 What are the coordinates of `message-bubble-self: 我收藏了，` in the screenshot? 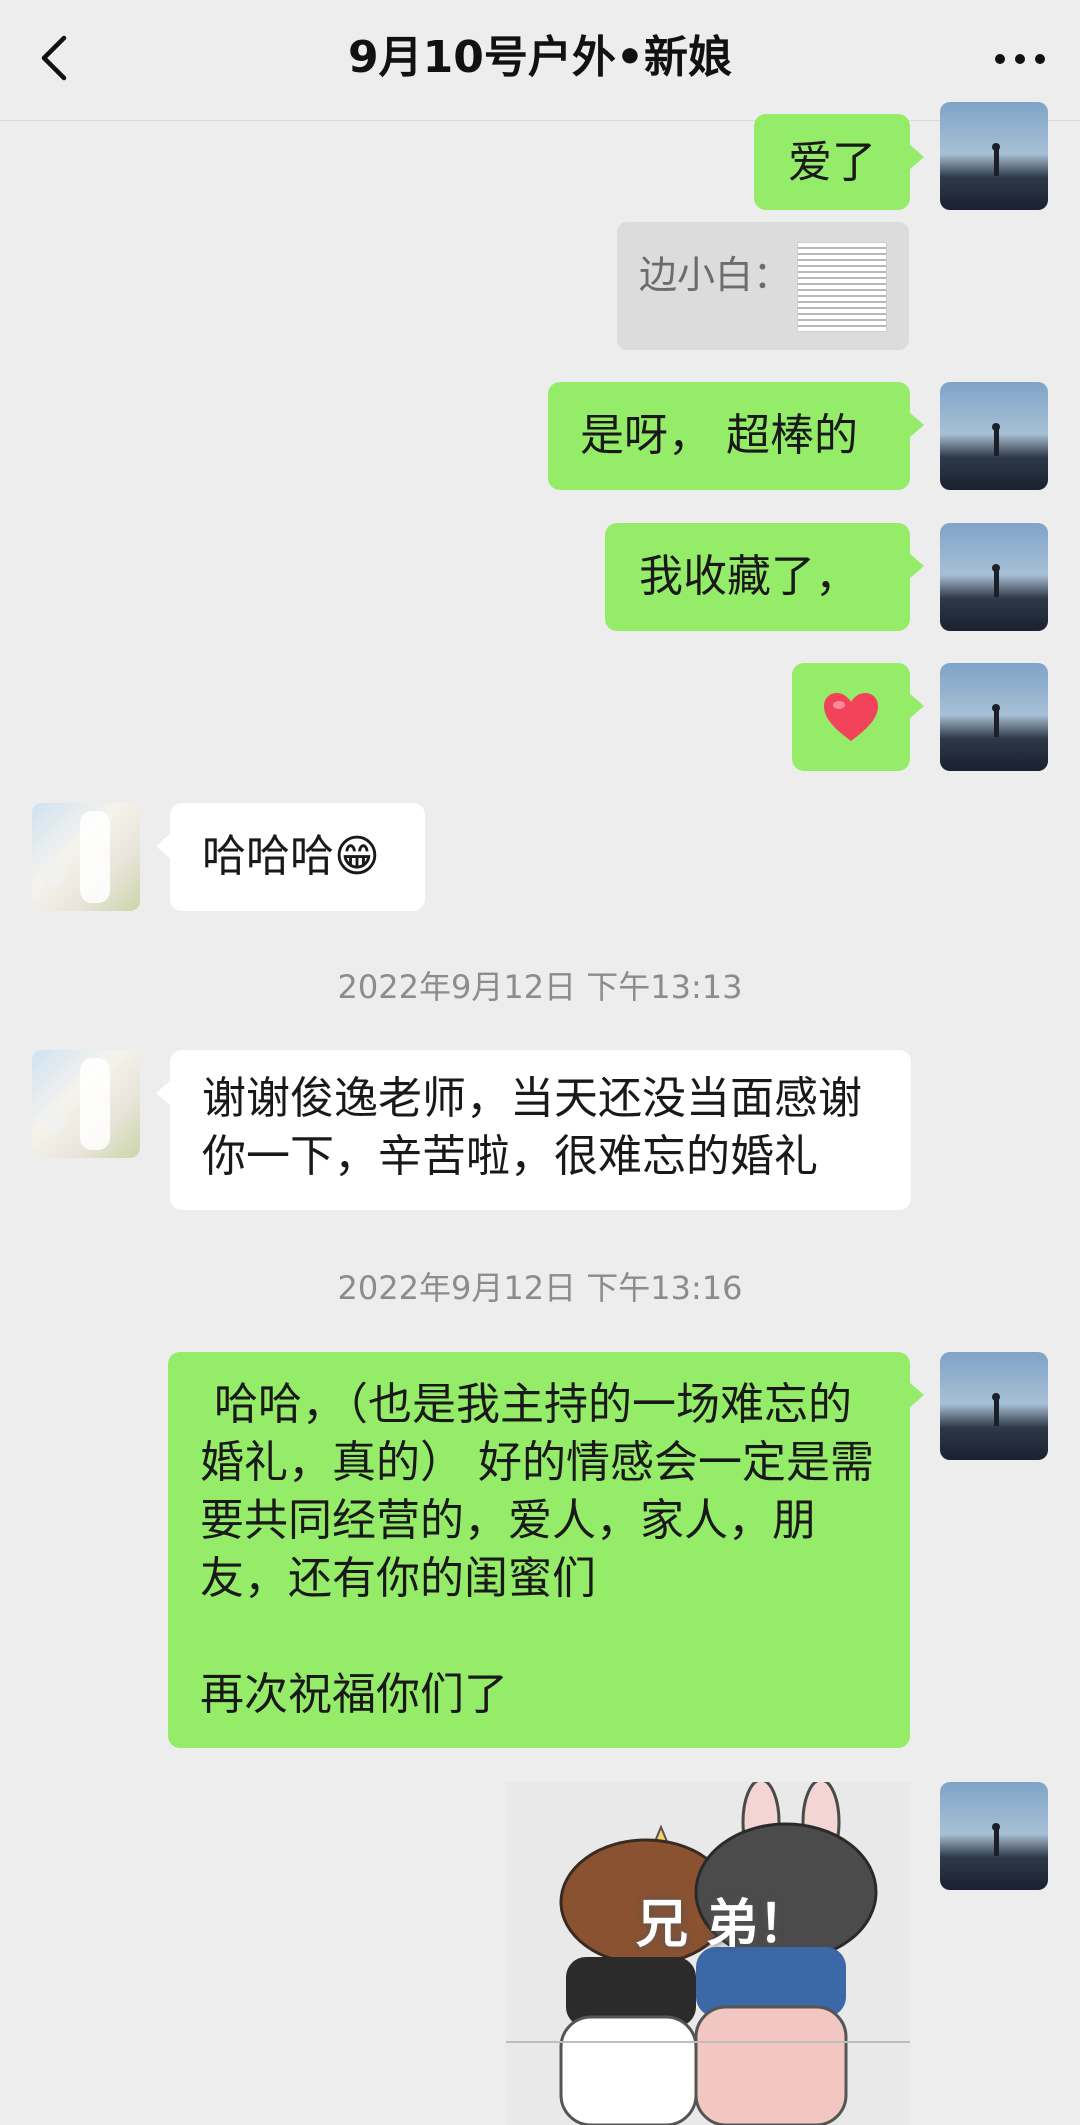 It's located at (764, 577).